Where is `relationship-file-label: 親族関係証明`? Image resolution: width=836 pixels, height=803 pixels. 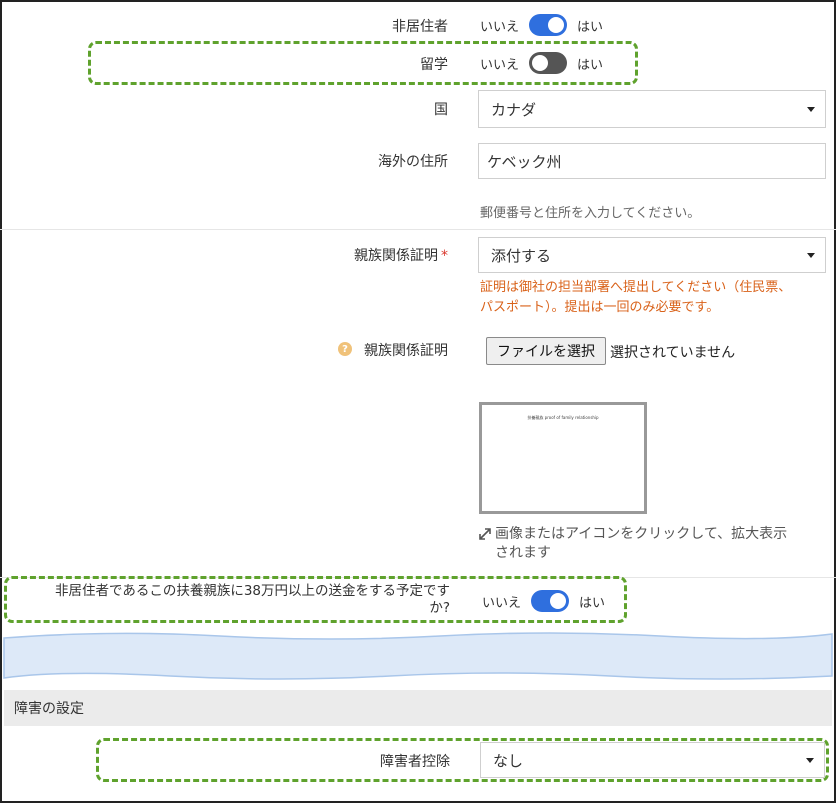 relationship-file-label: 親族関係証明 is located at coordinates (406, 351).